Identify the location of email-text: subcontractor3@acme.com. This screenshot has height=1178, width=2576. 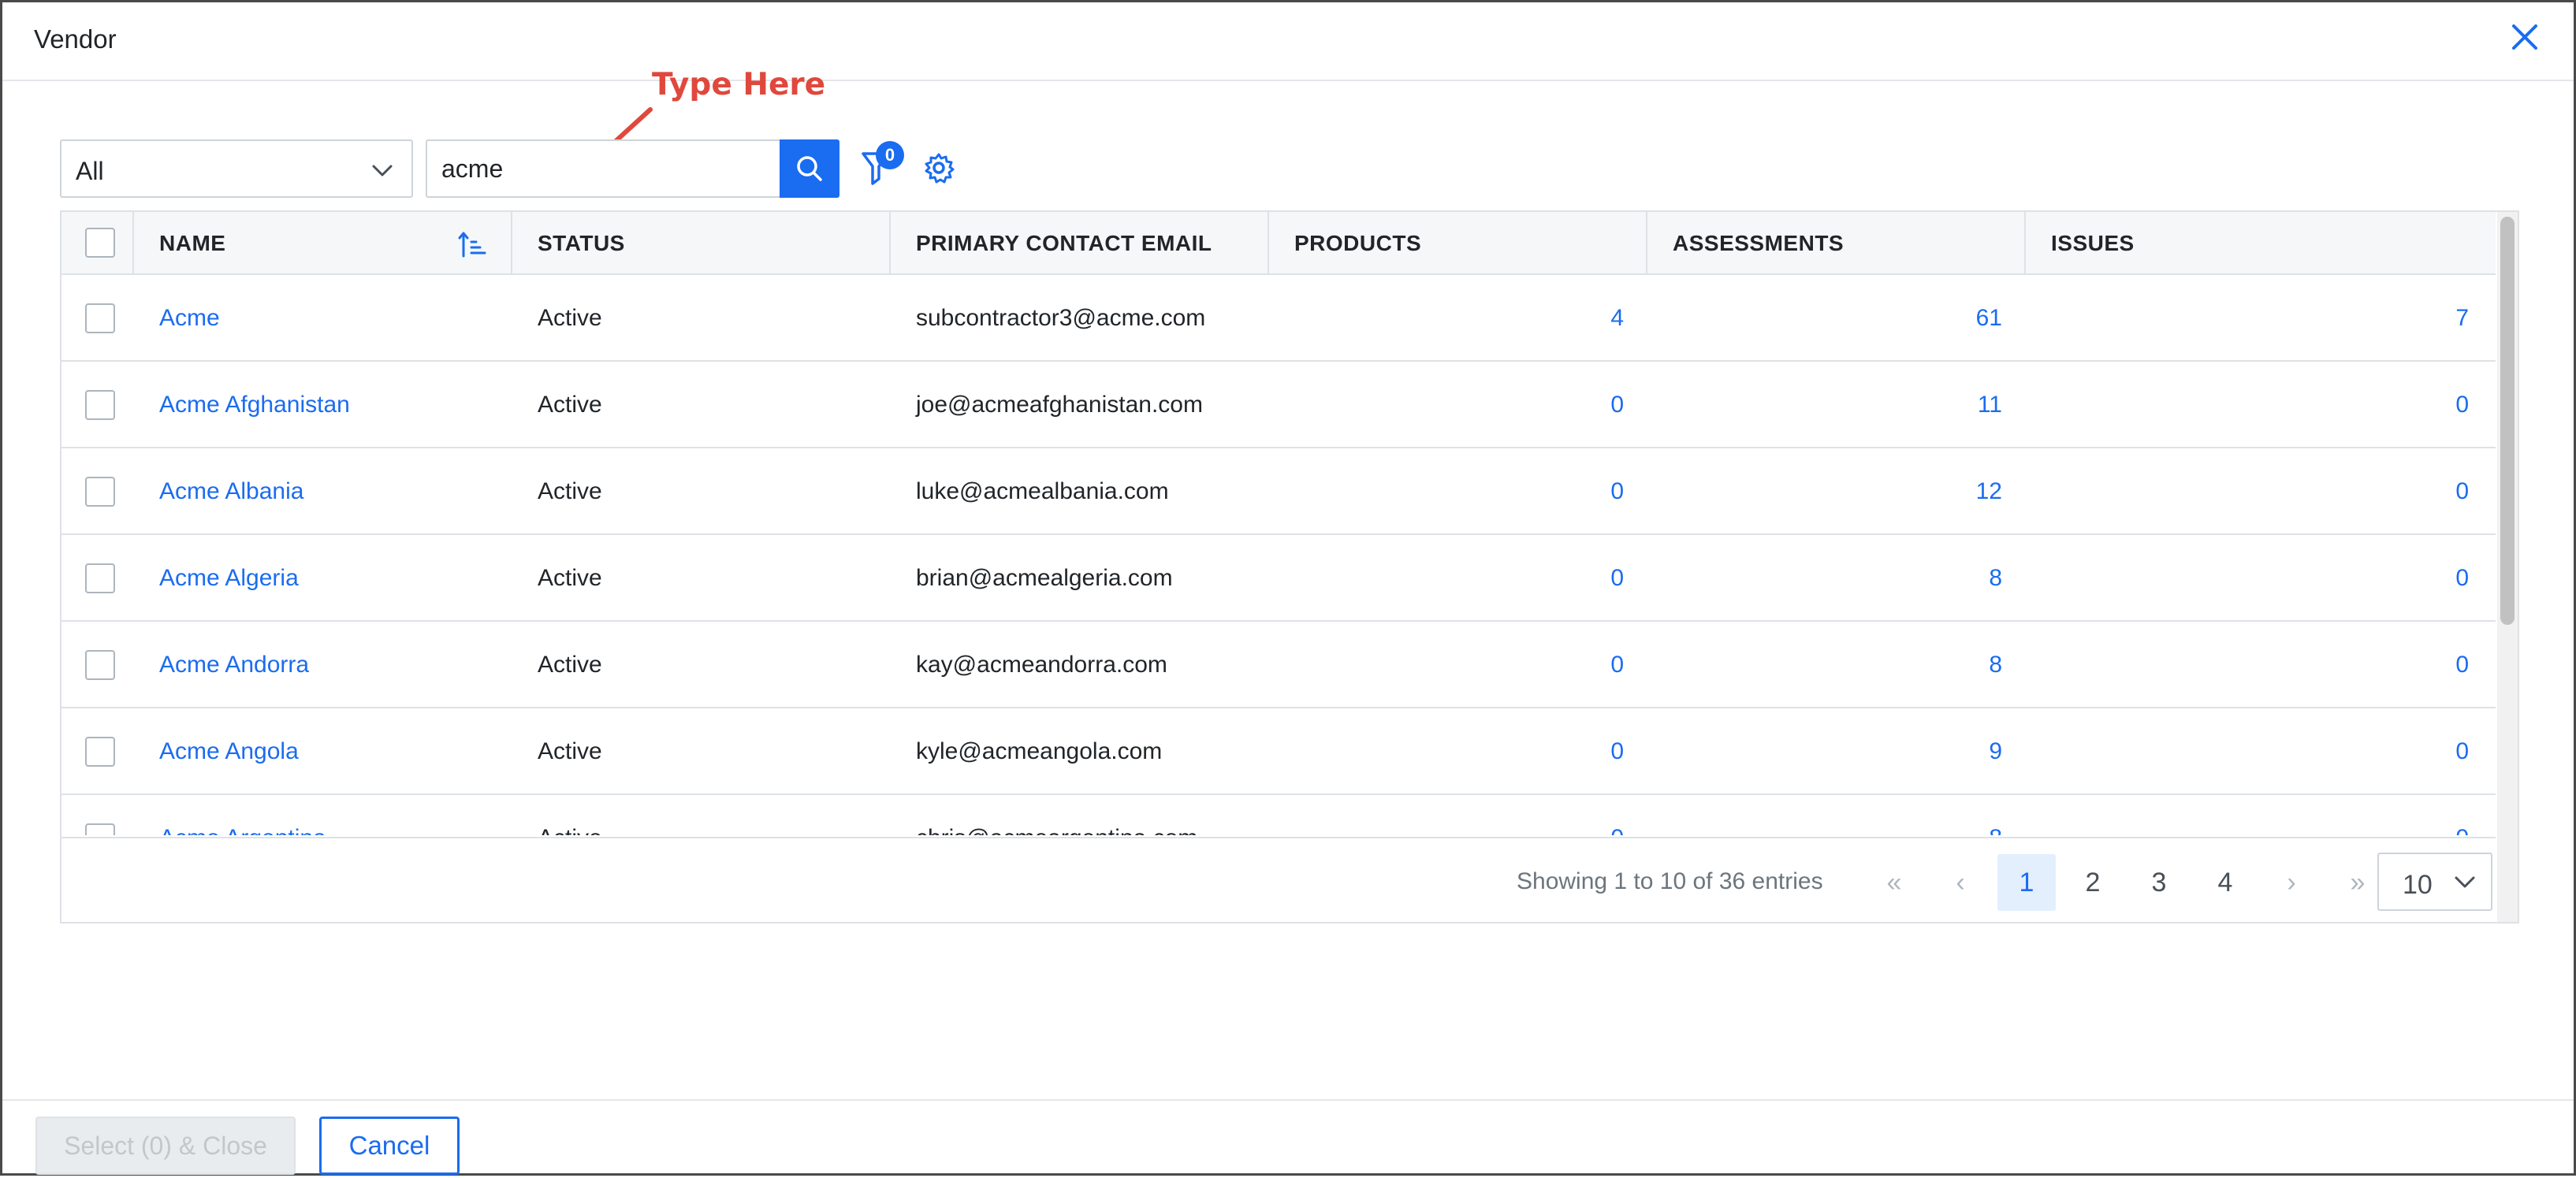
(1061, 318).